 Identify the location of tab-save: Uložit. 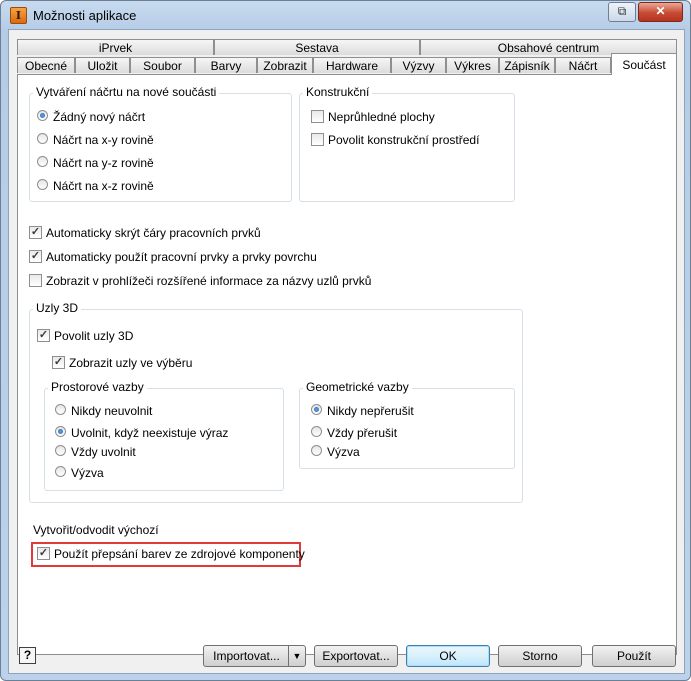
(102, 65).